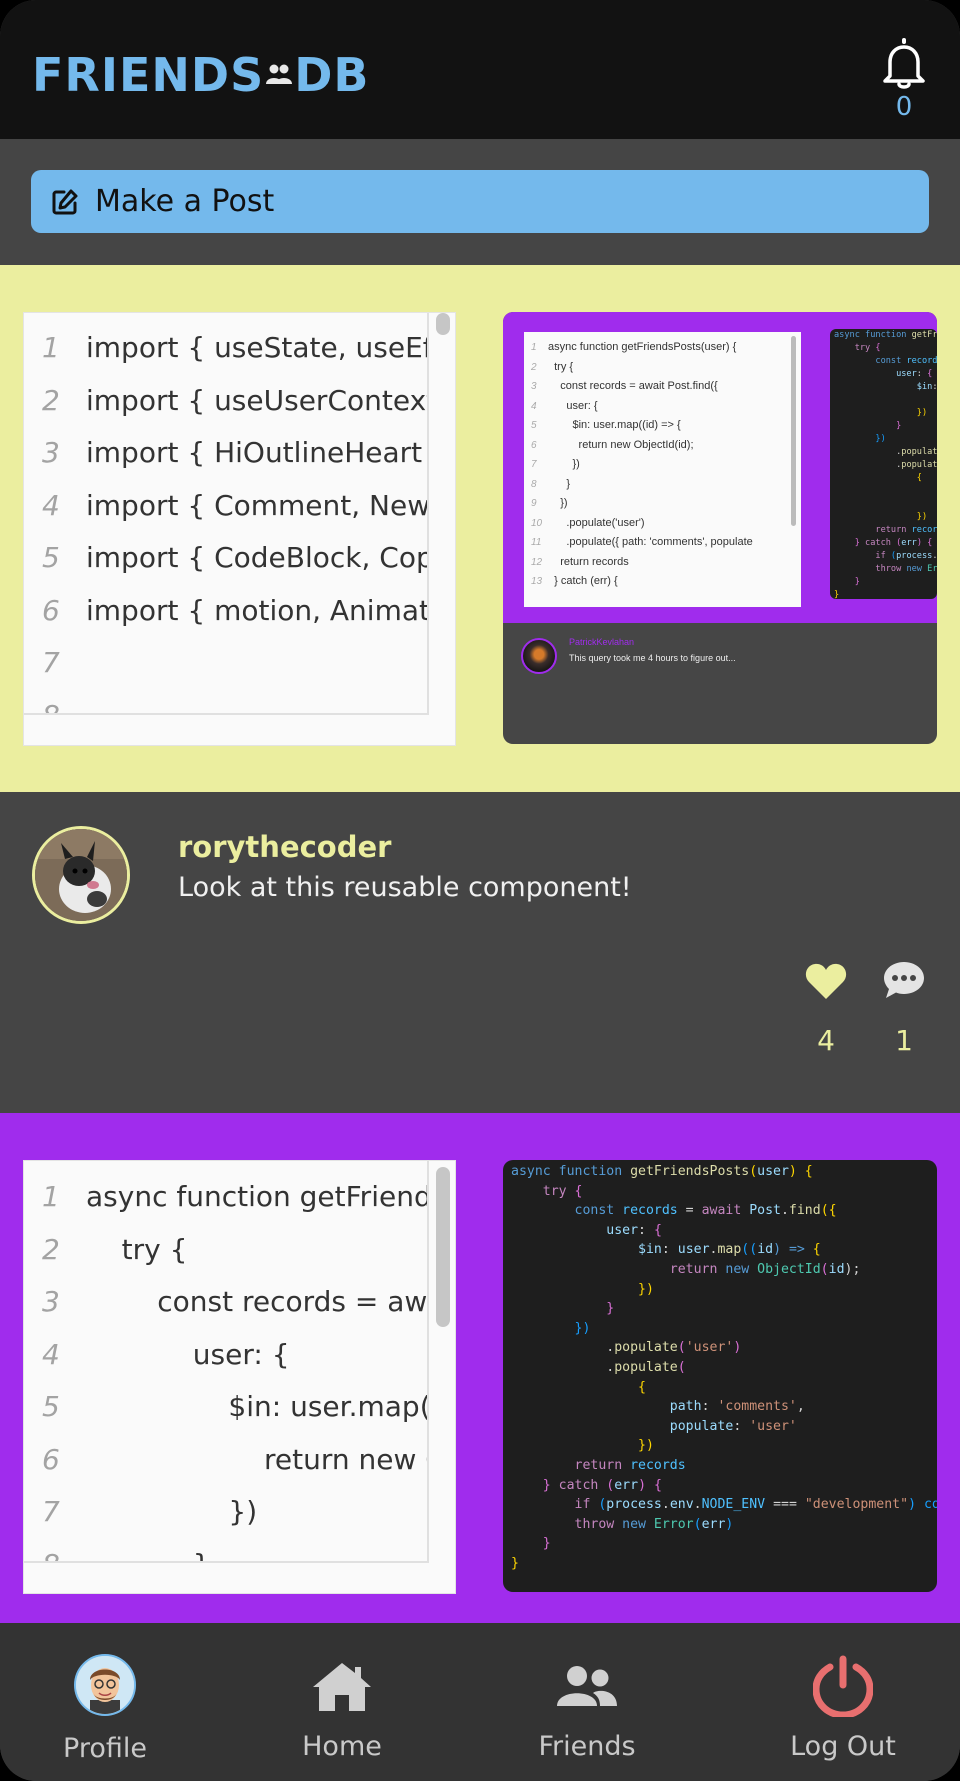  Describe the element at coordinates (332, 75) in the screenshot. I see `logo-text-right: DB` at that location.